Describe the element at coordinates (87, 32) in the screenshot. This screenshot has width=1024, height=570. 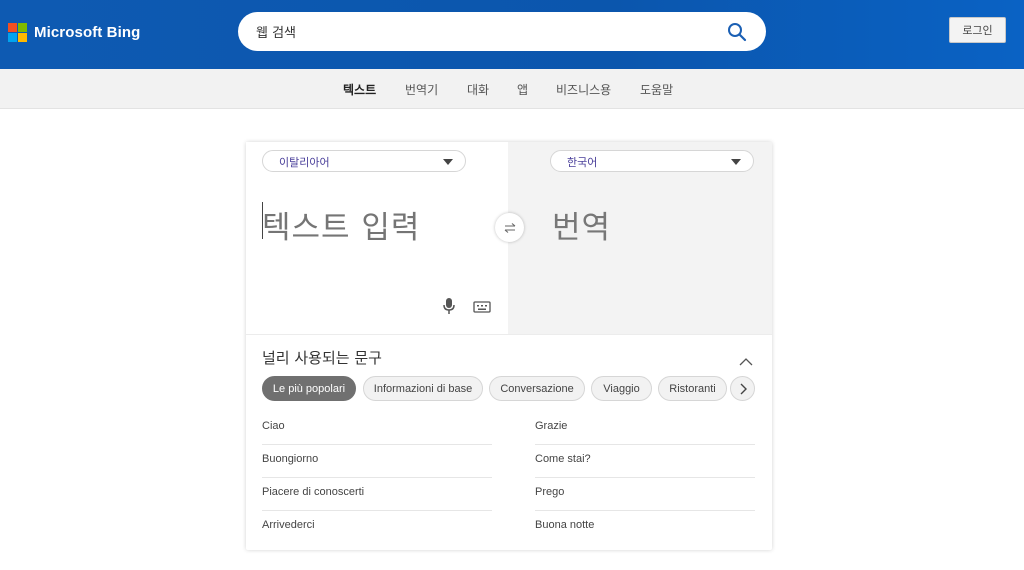
I see `brand-name: Microsoft Bing` at that location.